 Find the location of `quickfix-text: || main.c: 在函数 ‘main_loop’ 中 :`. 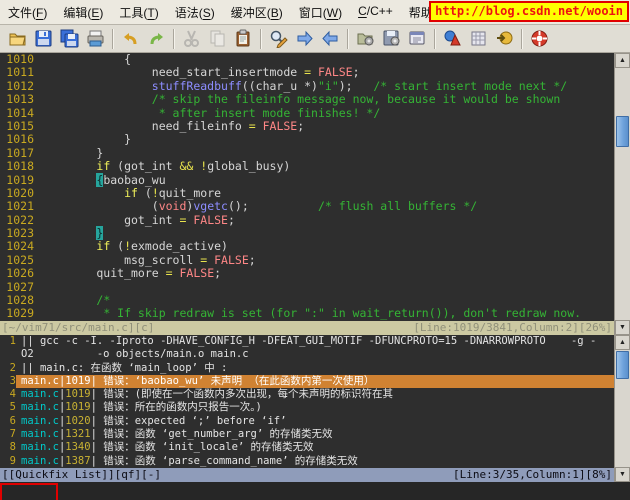

quickfix-text: || main.c: 在函数 ‘main_loop’ 中 : is located at coordinates (124, 367).